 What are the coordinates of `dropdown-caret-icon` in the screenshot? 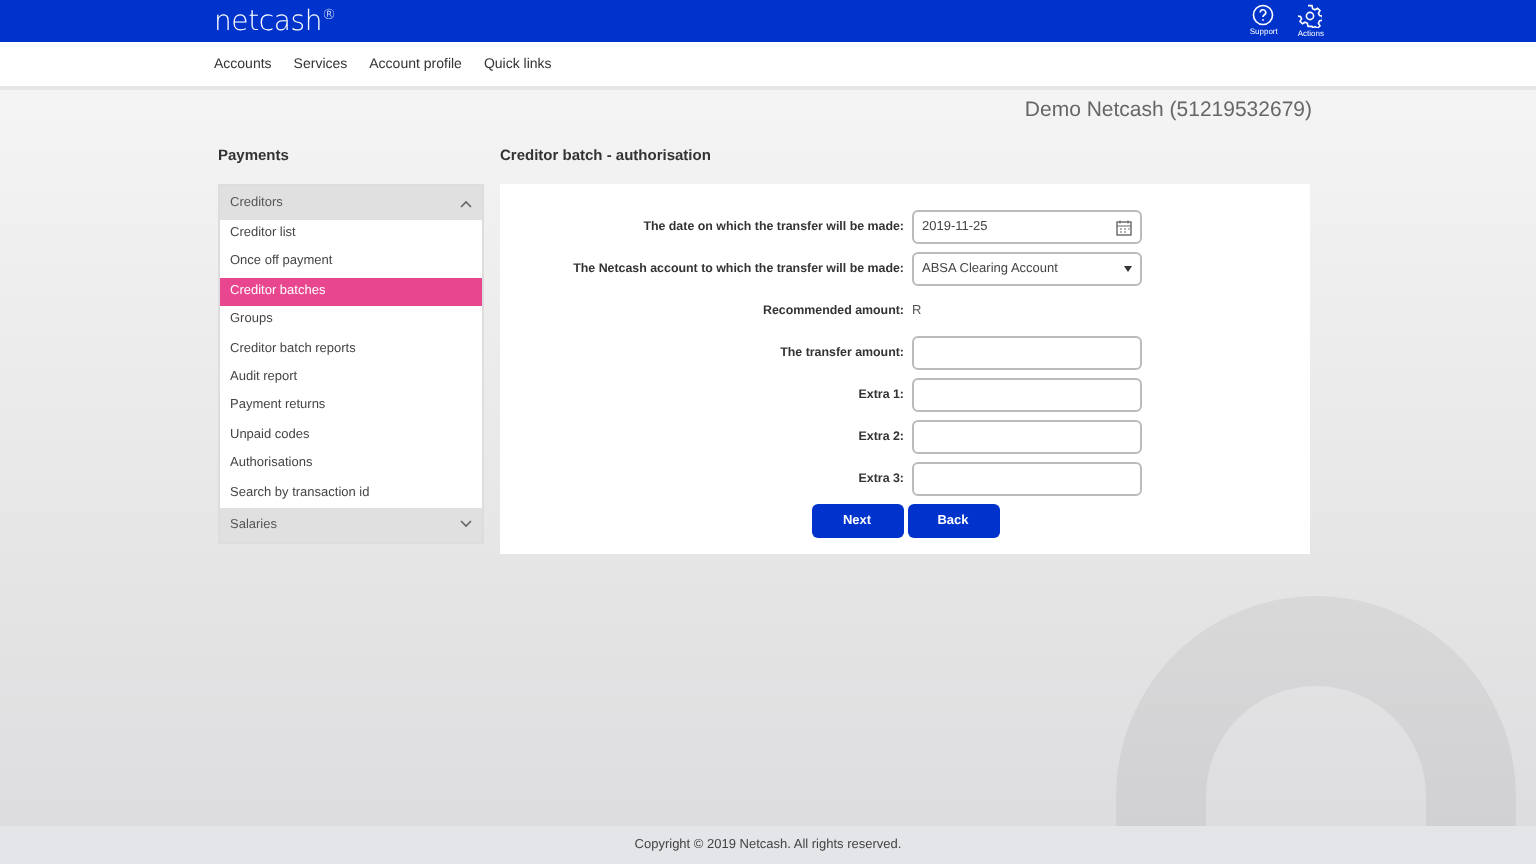 It's located at (1128, 269).